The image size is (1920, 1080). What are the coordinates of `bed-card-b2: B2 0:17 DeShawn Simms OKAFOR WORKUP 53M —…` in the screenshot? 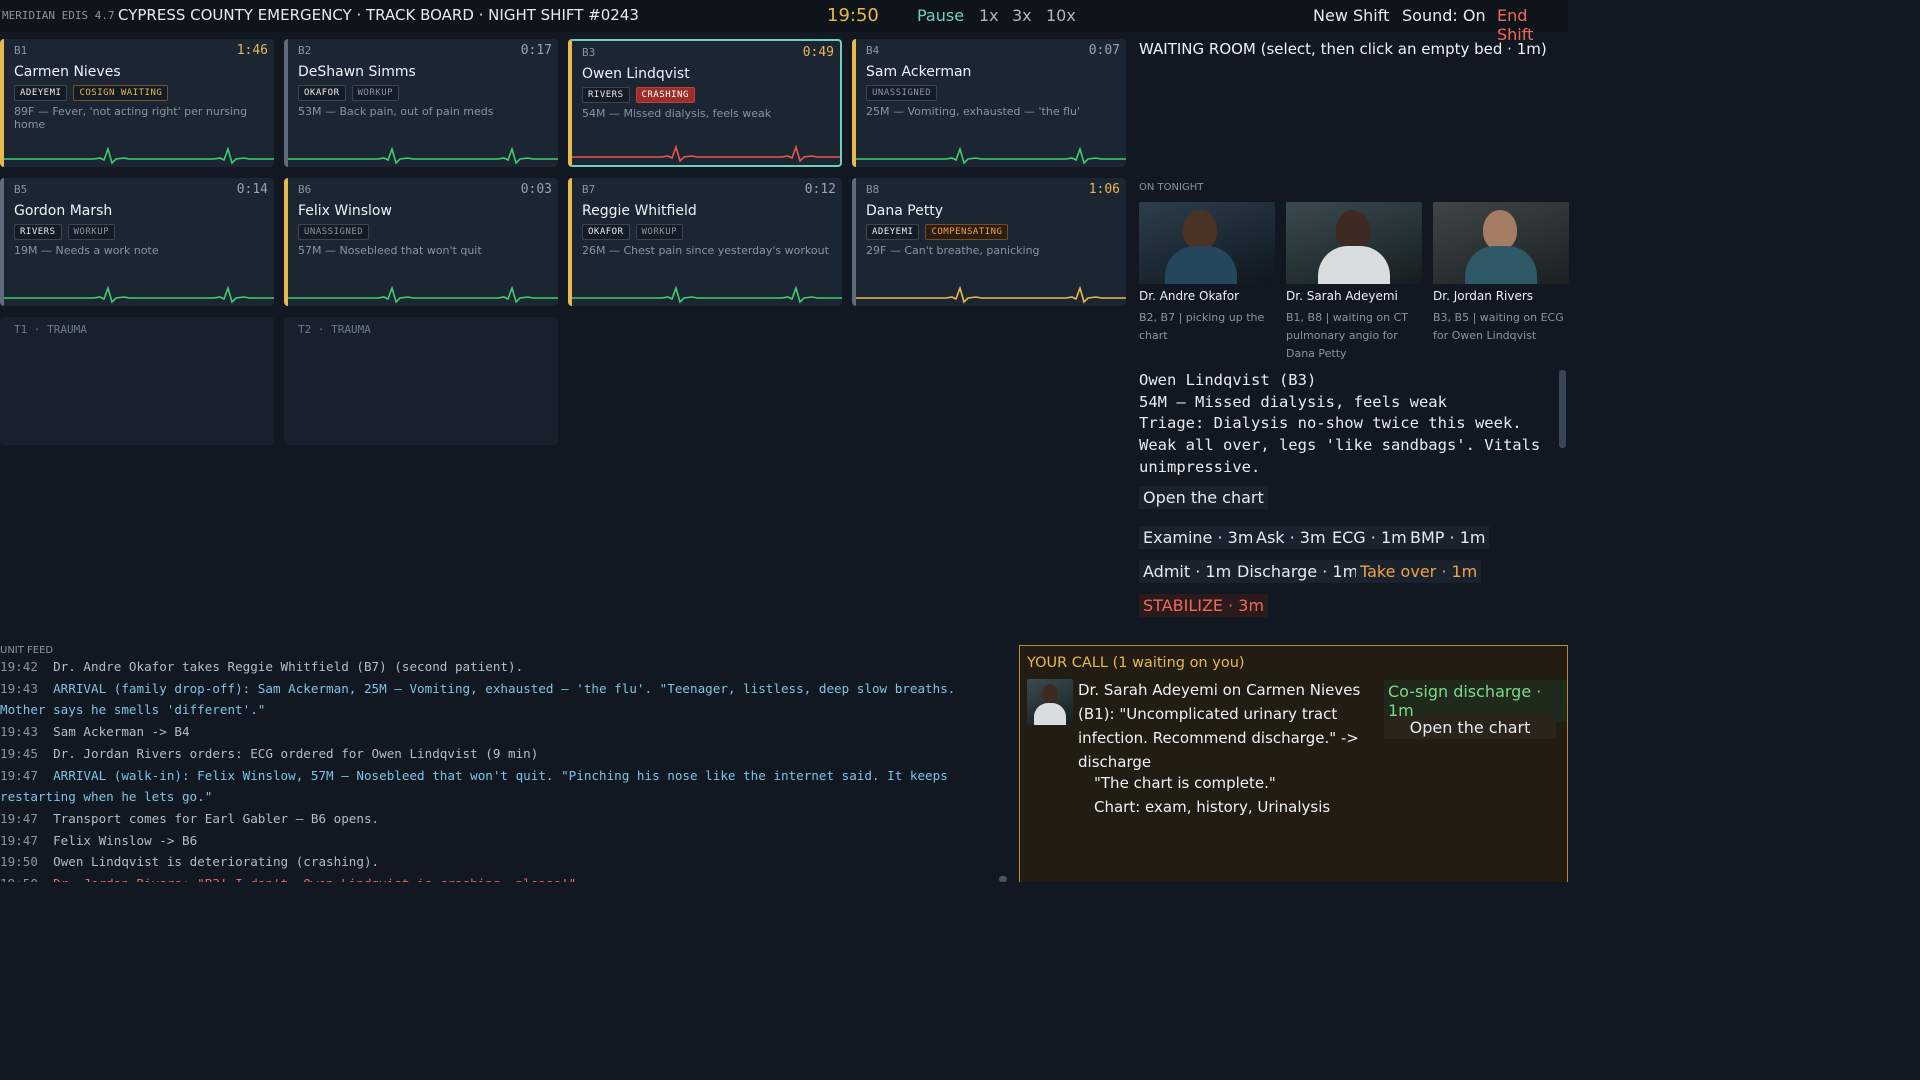 It's located at (421, 103).